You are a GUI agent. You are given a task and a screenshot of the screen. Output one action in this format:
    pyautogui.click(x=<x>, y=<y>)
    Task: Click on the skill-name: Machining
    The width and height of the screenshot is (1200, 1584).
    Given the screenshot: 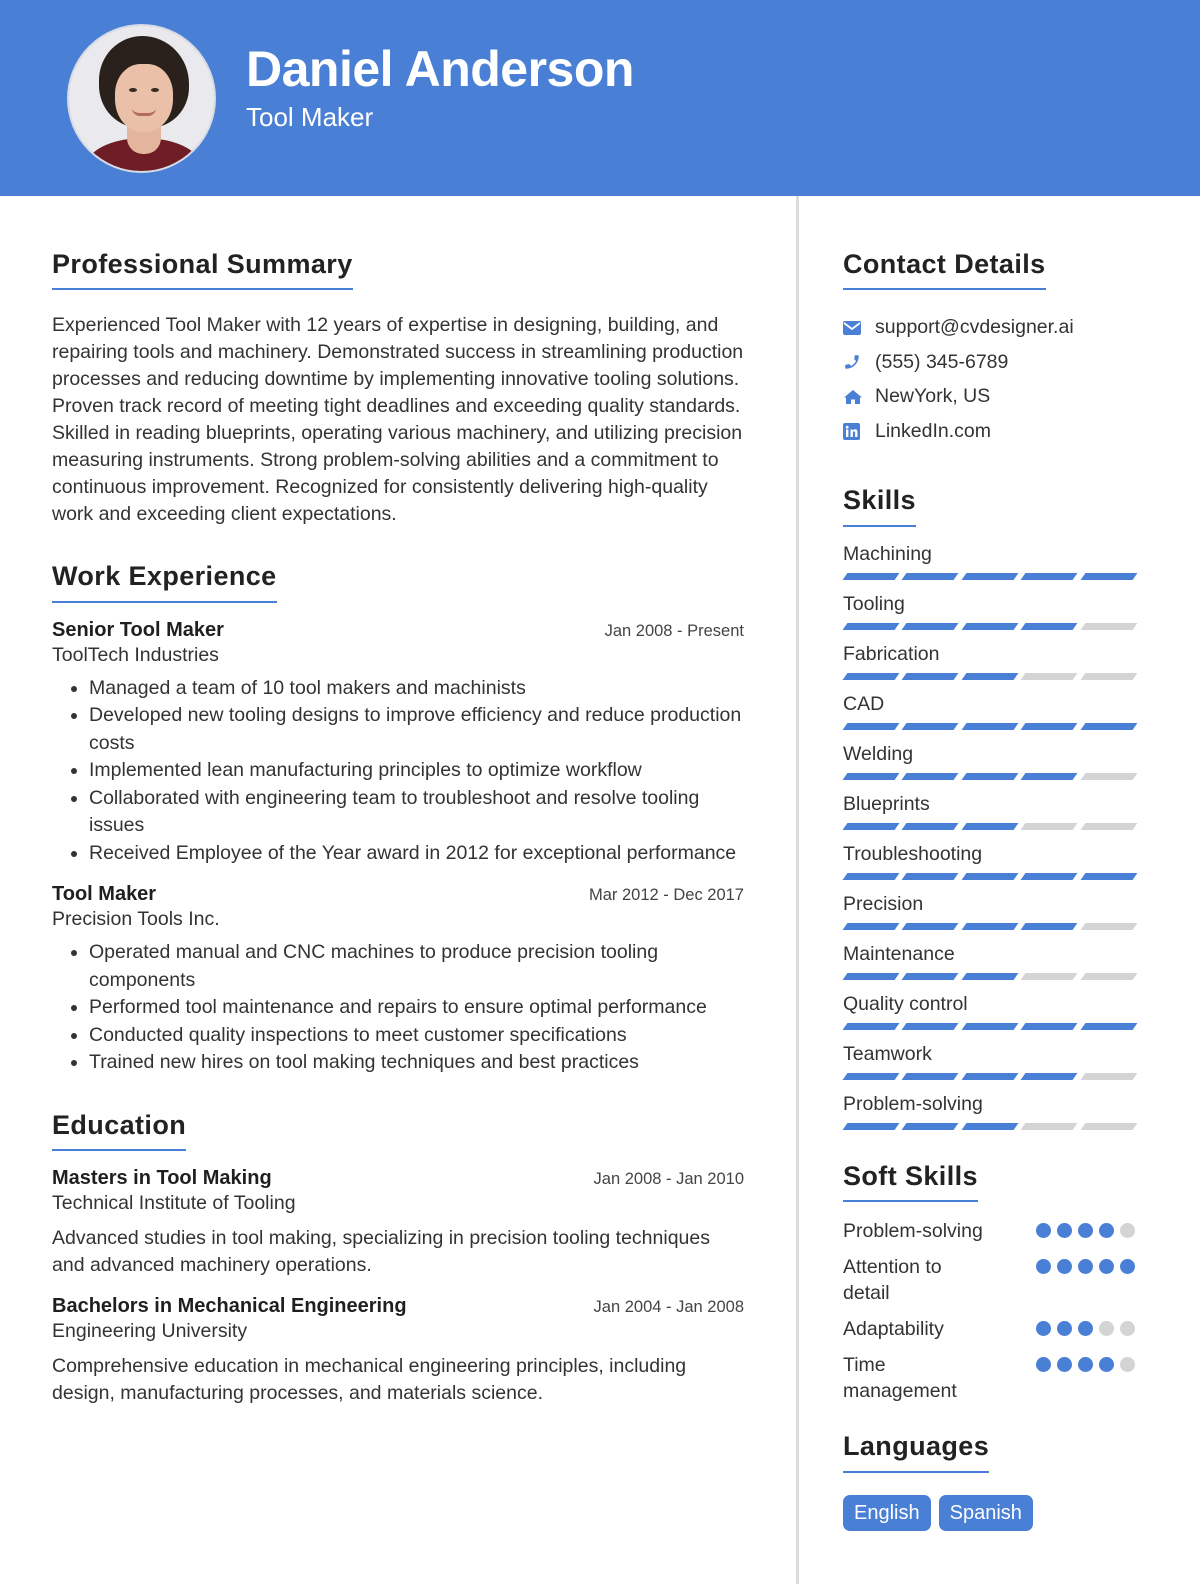 What is the action you would take?
    pyautogui.click(x=887, y=553)
    